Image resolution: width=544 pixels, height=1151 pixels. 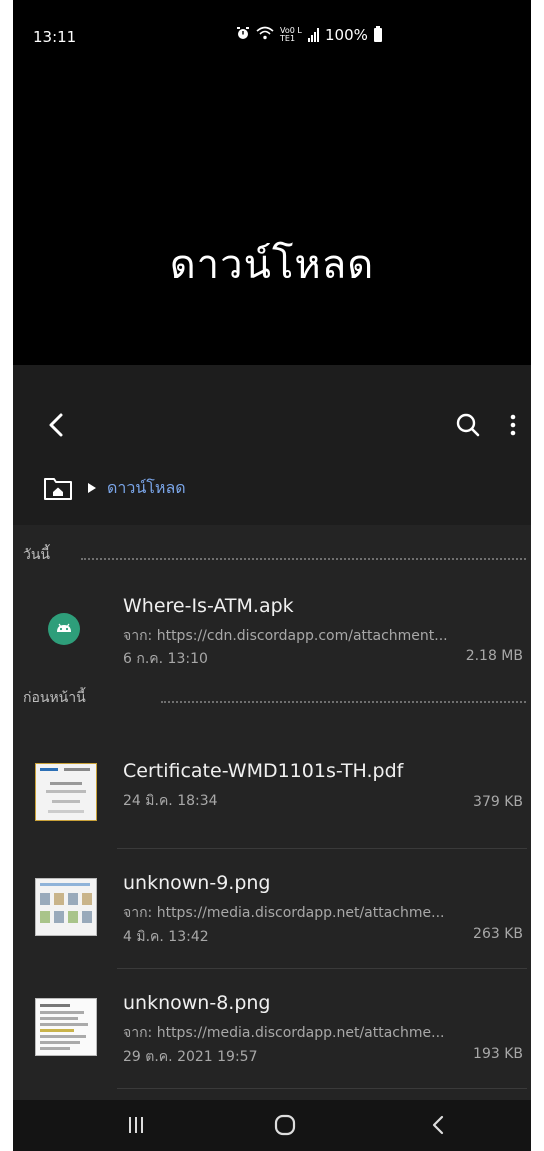 I want to click on home-button, so click(x=285, y=1125).